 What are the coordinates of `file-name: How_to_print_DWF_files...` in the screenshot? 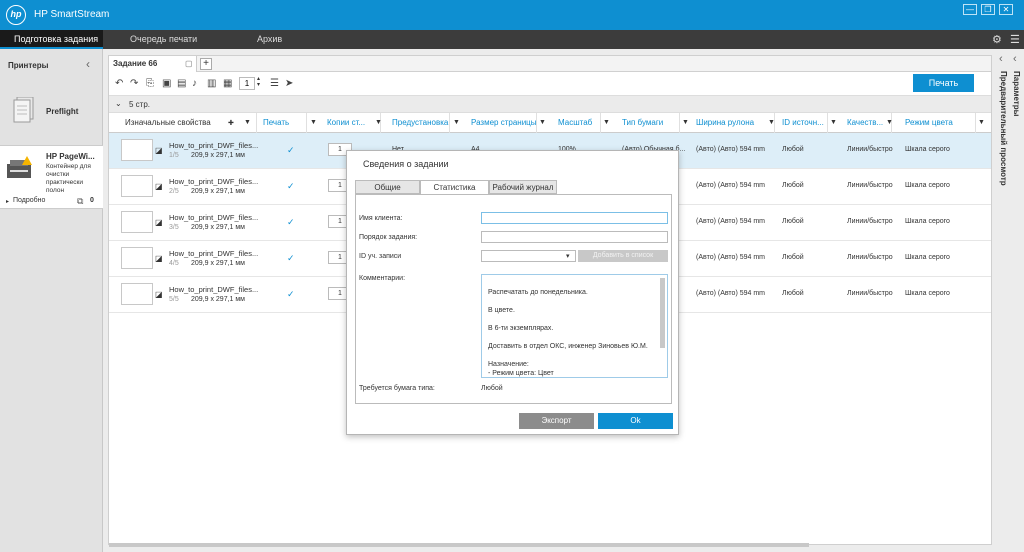 It's located at (214, 181).